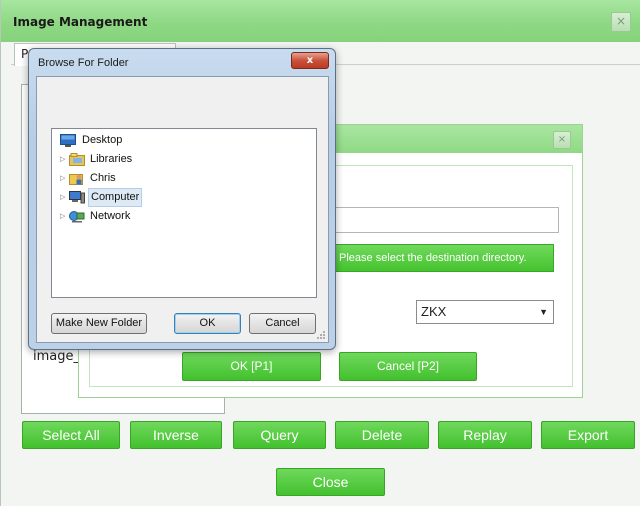 The image size is (640, 506). Describe the element at coordinates (83, 63) in the screenshot. I see `browse-dialog-title: Browse For Folder` at that location.